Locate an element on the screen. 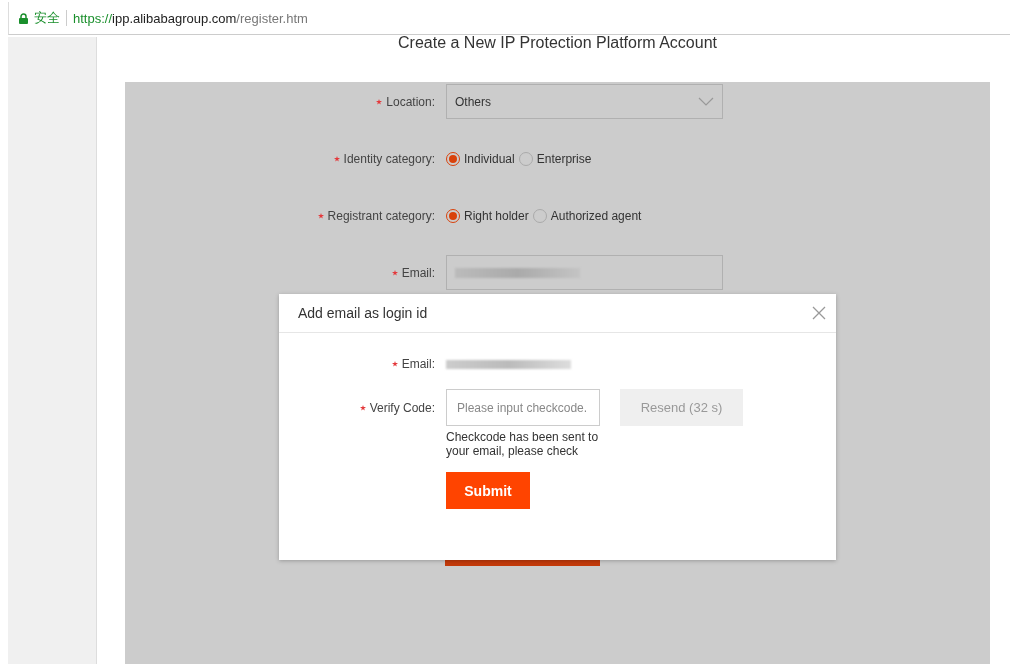  url-text: https://ipp.alibabagroup.com/register.htm is located at coordinates (190, 18).